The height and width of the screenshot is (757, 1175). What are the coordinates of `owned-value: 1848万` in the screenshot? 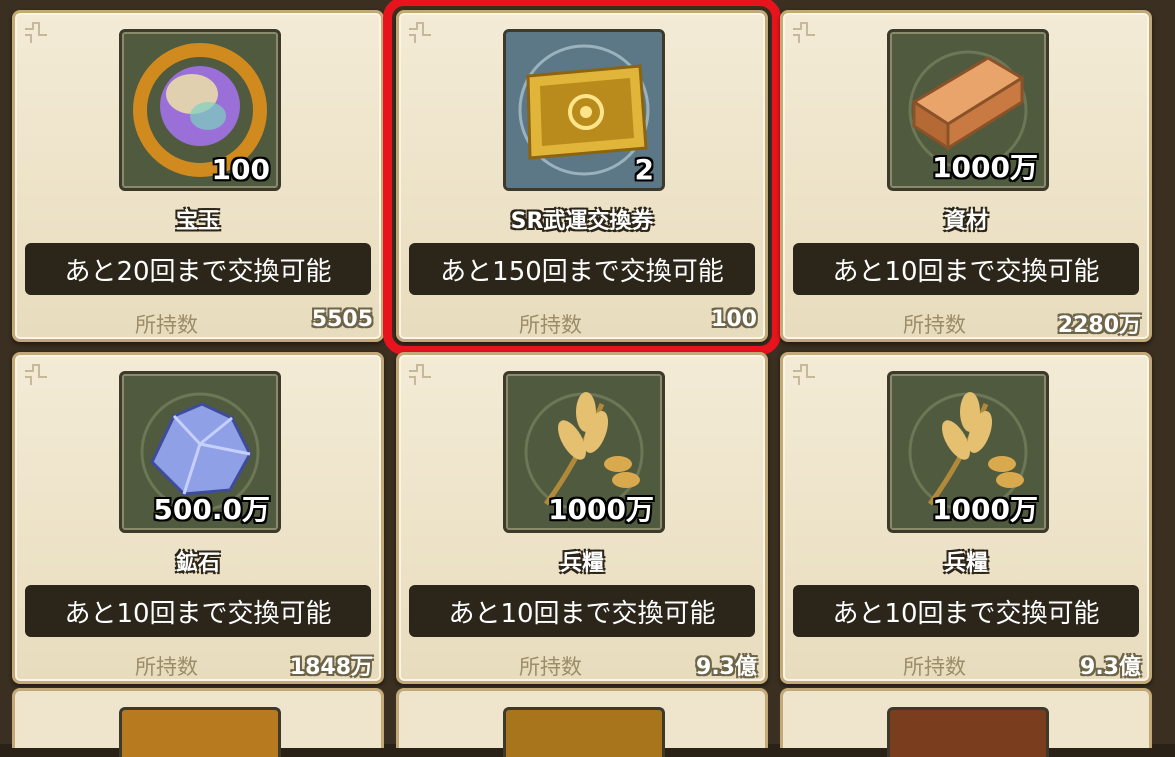 It's located at (331, 667).